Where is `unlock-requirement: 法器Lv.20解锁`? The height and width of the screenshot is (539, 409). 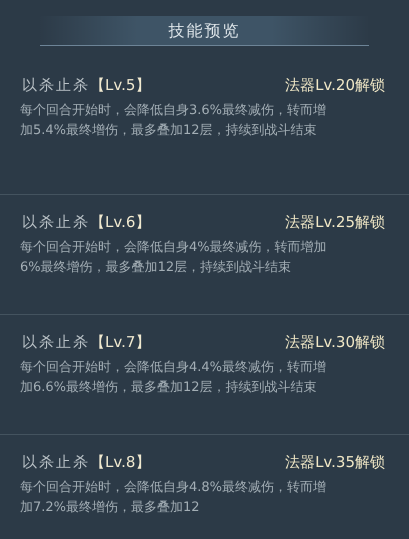 unlock-requirement: 法器Lv.20解锁 is located at coordinates (335, 85).